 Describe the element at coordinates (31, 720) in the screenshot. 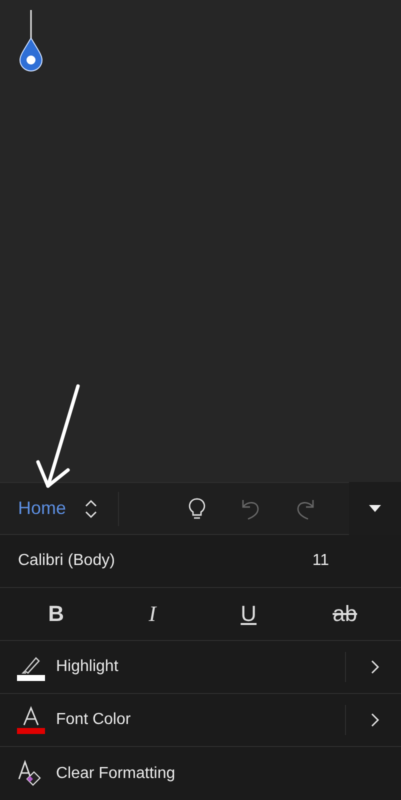

I see `font-color-icon` at that location.